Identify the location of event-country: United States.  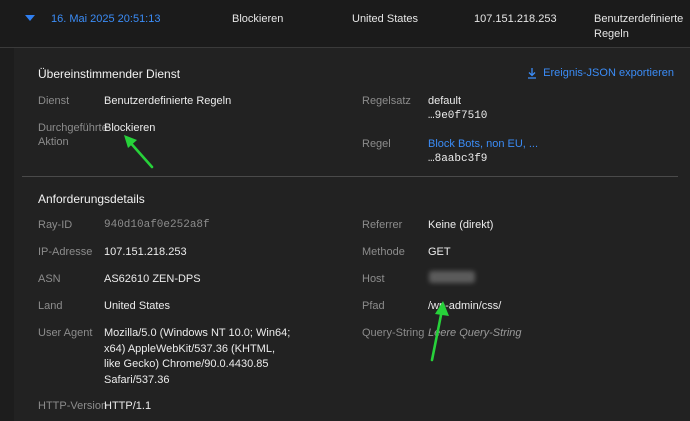
(385, 19).